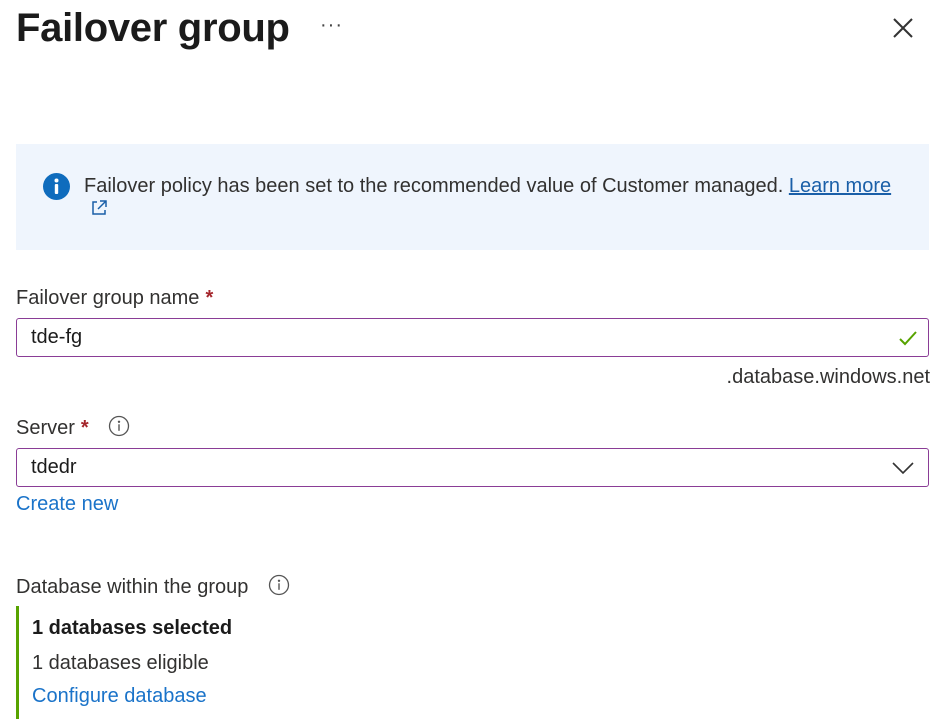 This screenshot has height=719, width=940. I want to click on close-icon, so click(903, 28).